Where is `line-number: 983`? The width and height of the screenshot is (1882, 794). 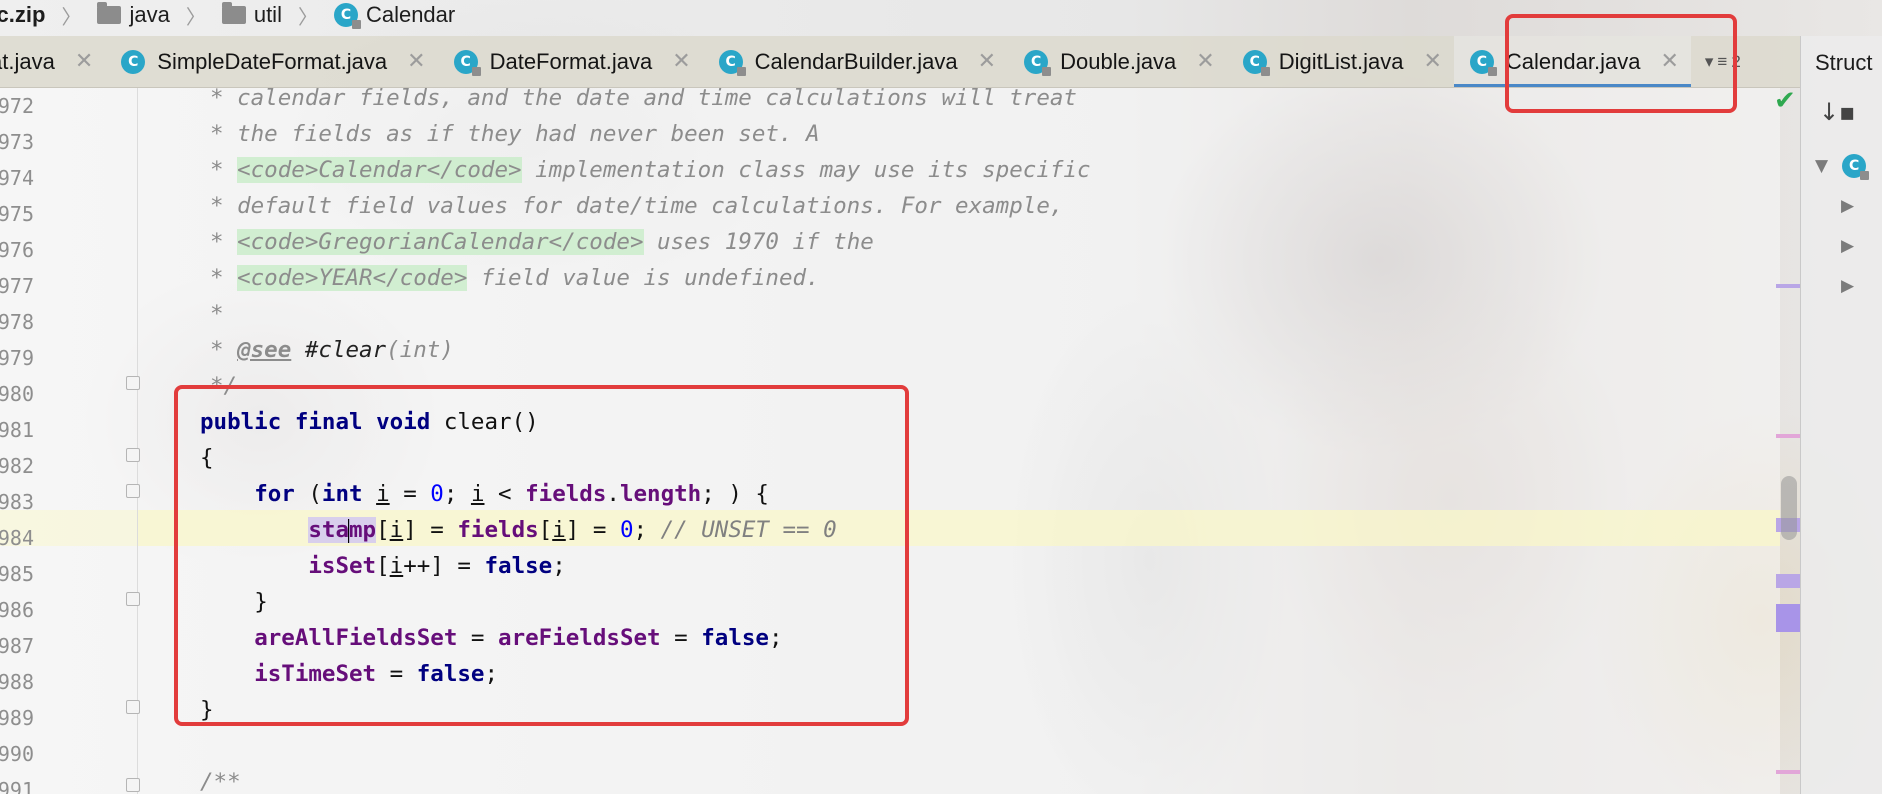
line-number: 983 is located at coordinates (17, 502).